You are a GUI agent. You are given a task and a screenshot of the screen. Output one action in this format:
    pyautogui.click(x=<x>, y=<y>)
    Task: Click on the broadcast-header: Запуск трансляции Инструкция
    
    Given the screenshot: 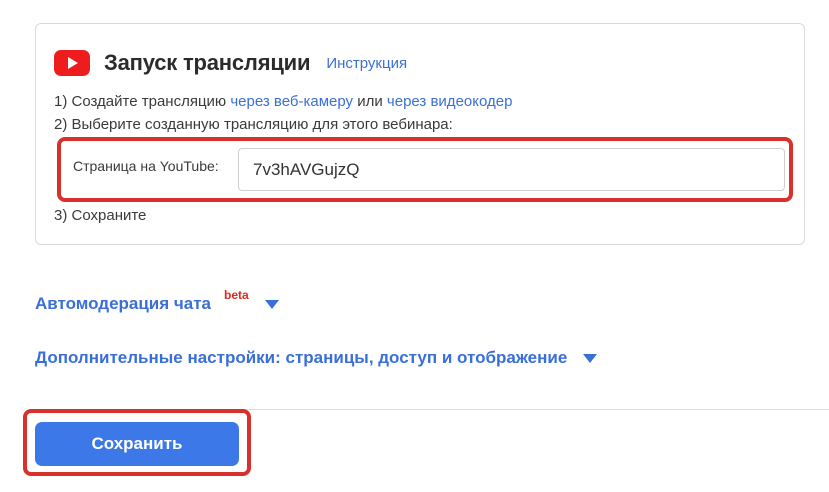 What is the action you would take?
    pyautogui.click(x=230, y=63)
    